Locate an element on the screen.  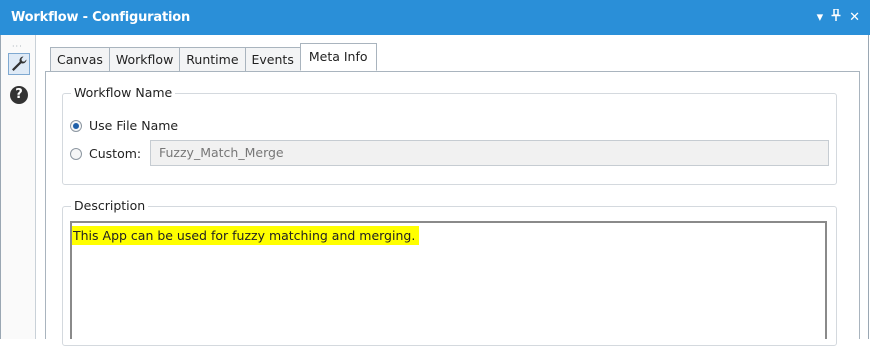
help-icon: ? is located at coordinates (19, 95).